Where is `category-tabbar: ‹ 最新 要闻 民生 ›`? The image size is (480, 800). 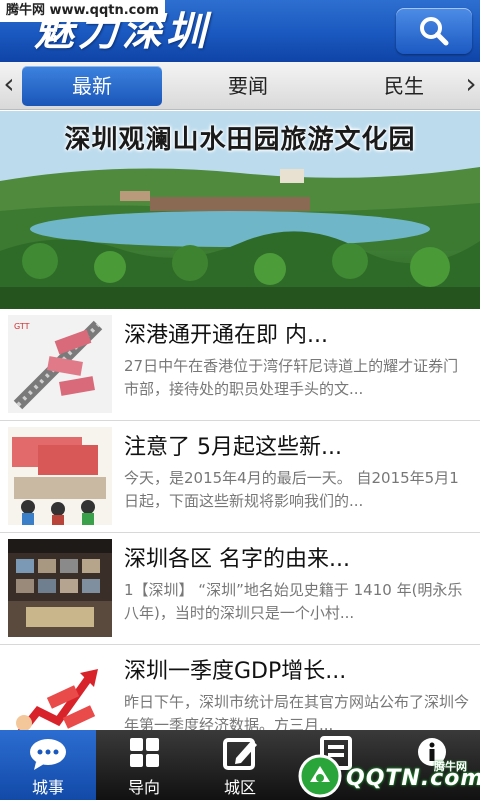
category-tabbar: ‹ 最新 要闻 民生 › is located at coordinates (240, 86).